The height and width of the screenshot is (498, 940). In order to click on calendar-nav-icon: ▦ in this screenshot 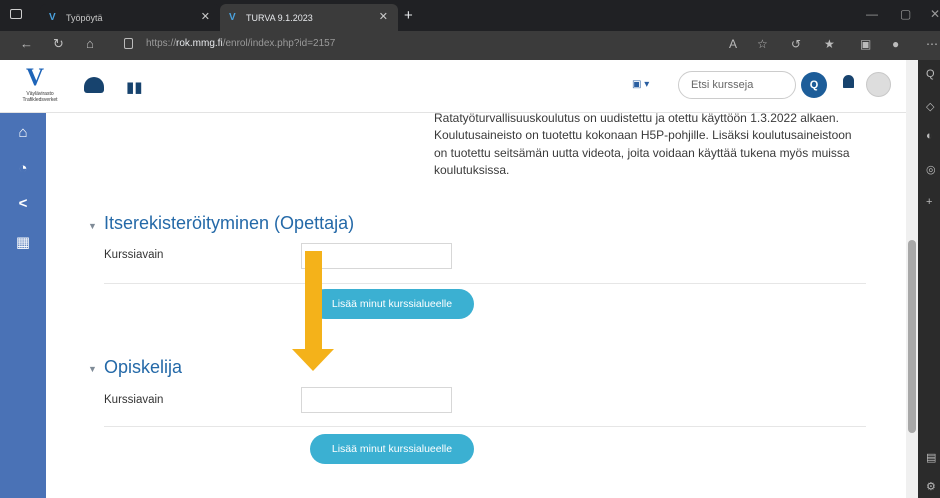, I will do `click(23, 242)`.